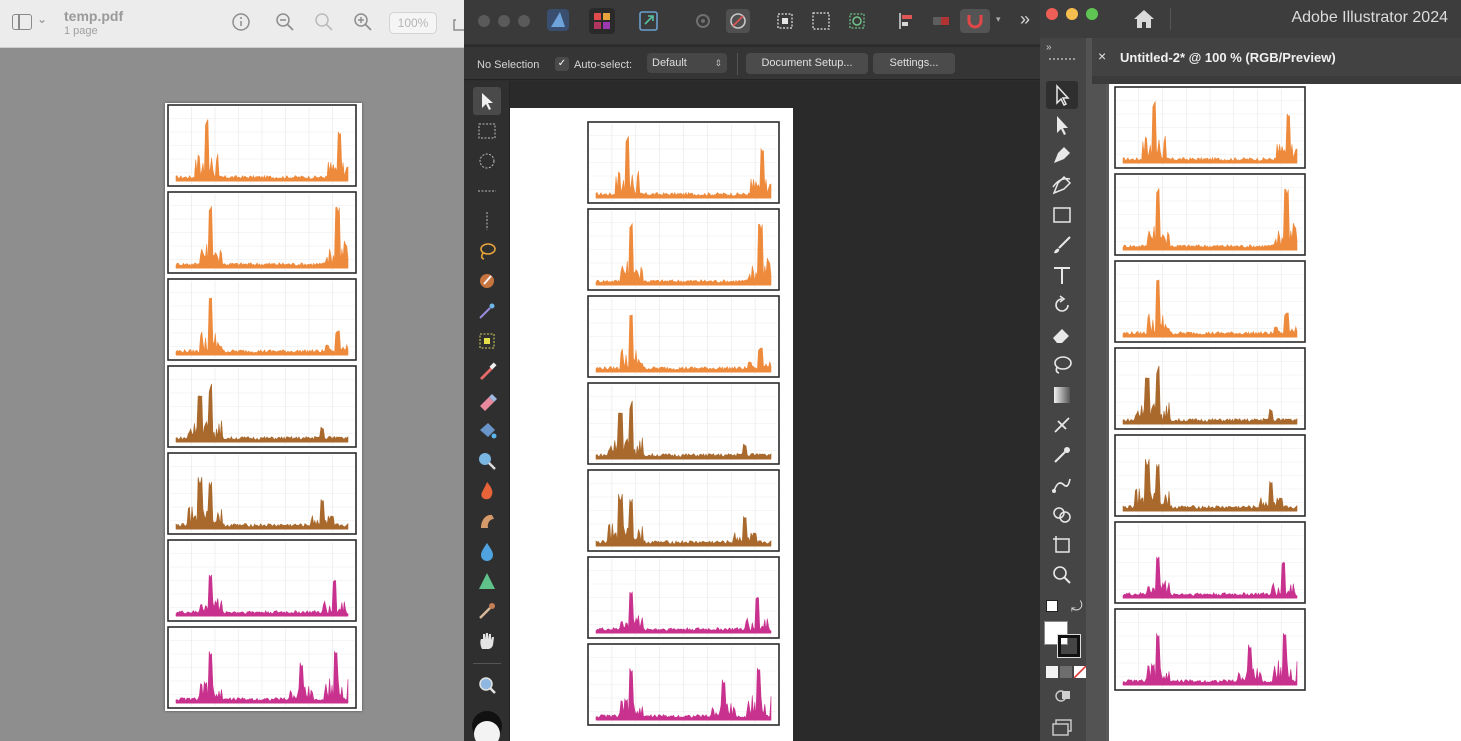 The width and height of the screenshot is (1461, 741). I want to click on screen-mode-icon, so click(1063, 727).